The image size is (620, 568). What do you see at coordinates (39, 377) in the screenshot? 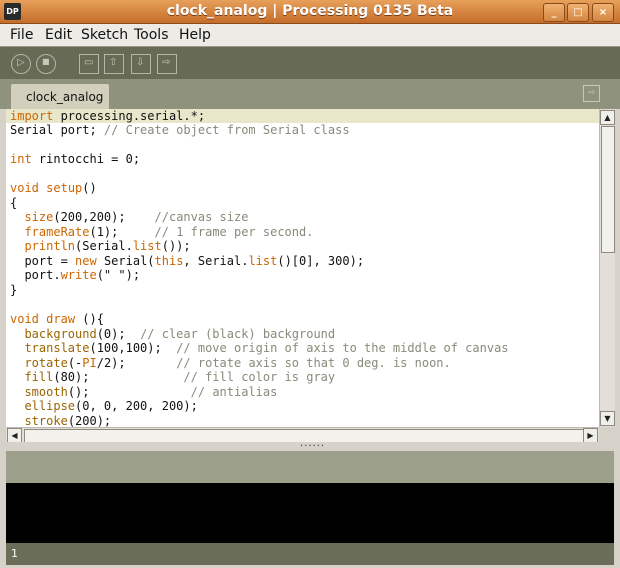
I see `code-token: fill` at bounding box center [39, 377].